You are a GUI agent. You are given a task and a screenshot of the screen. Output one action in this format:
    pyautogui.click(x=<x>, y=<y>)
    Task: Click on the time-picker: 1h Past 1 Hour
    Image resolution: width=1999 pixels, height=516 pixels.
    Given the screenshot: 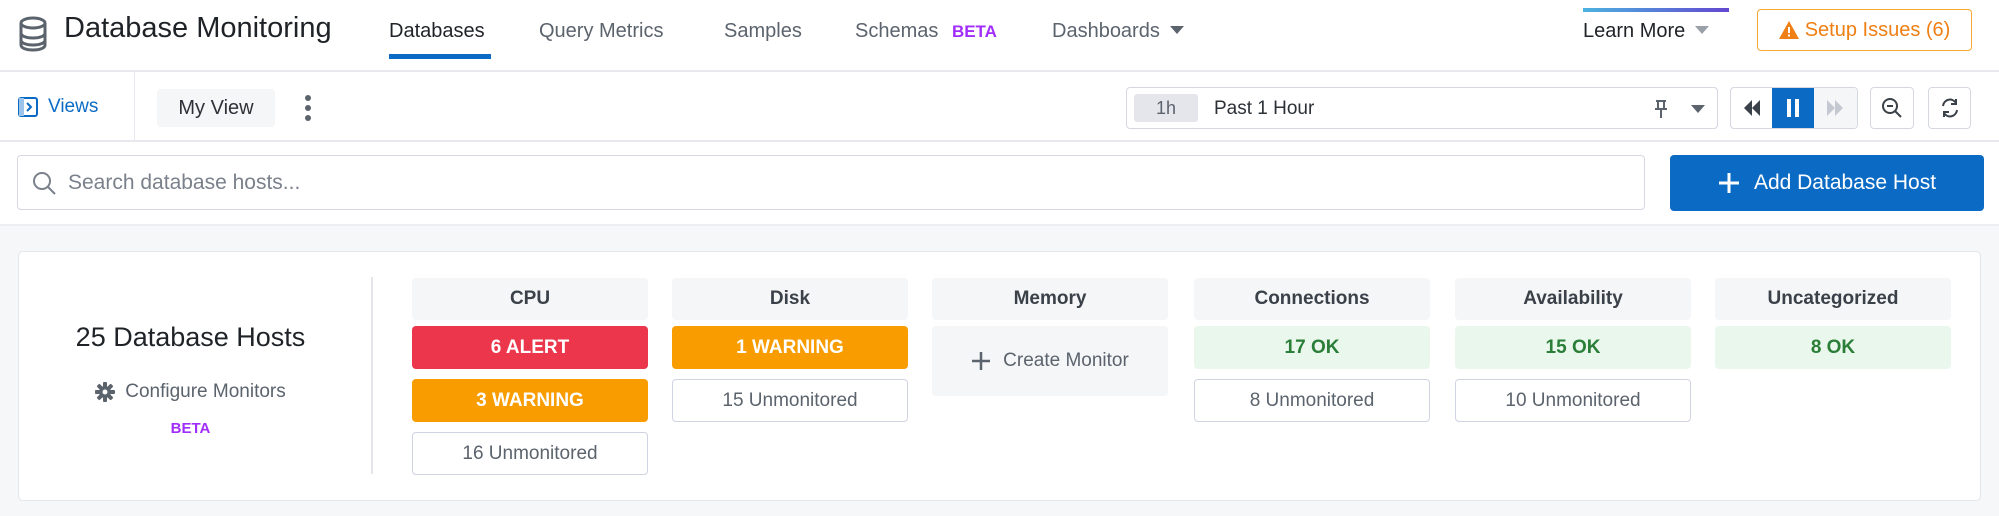 What is the action you would take?
    pyautogui.click(x=1422, y=108)
    